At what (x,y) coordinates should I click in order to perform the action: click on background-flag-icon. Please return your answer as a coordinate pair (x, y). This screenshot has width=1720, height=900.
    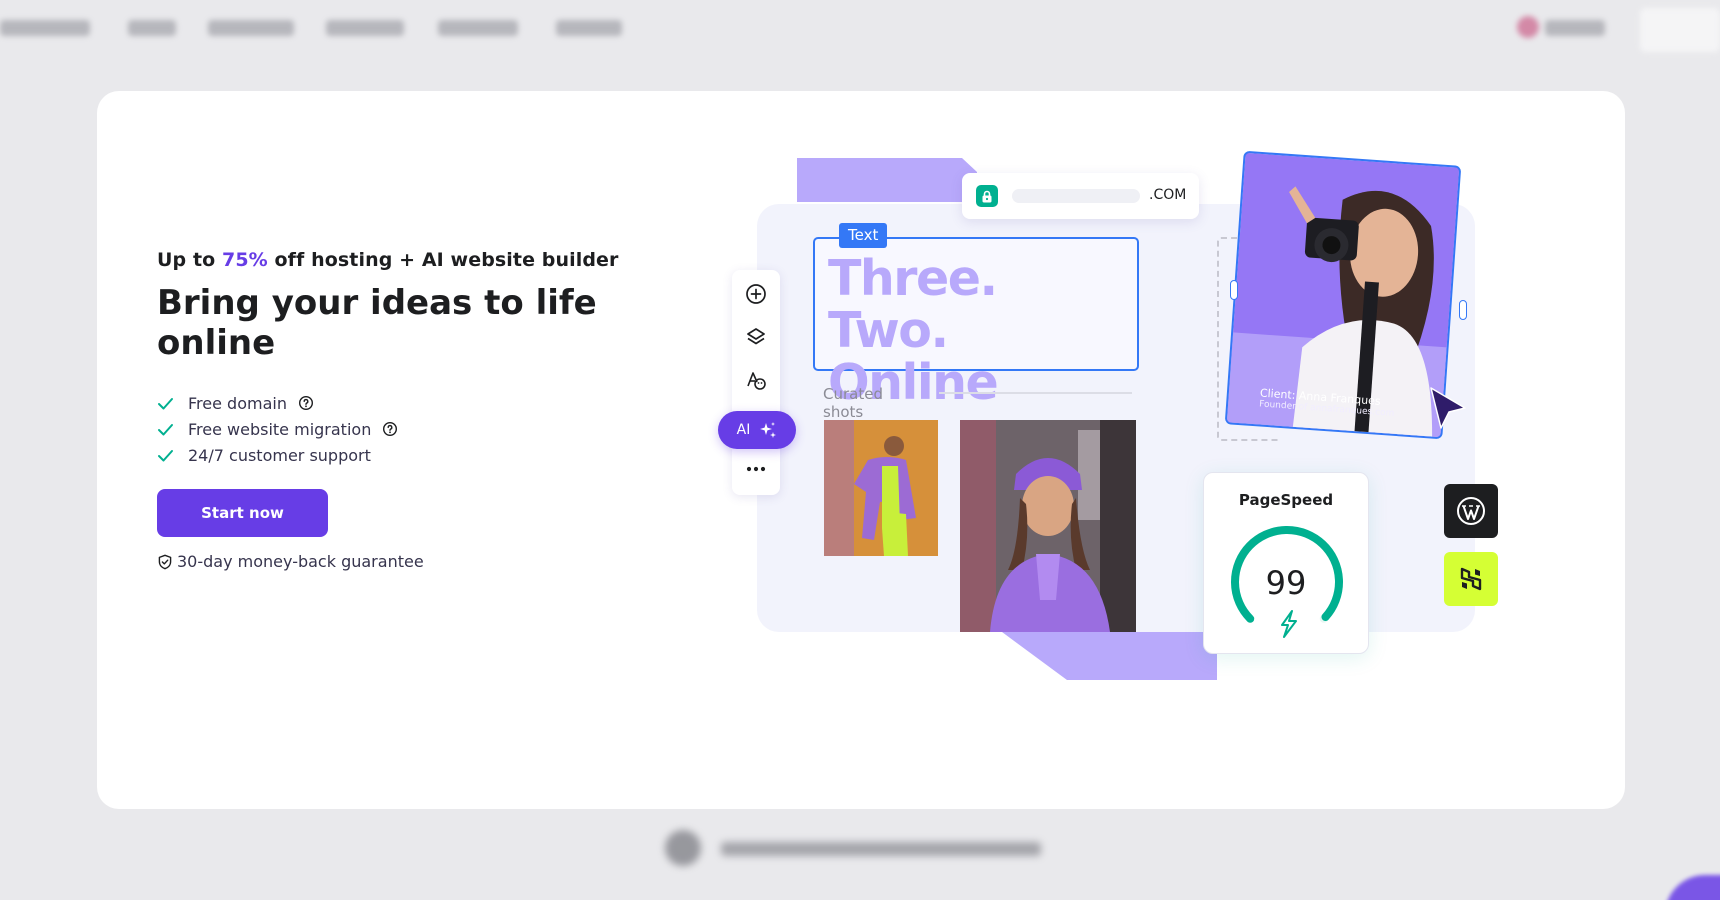
    Looking at the image, I should click on (1528, 27).